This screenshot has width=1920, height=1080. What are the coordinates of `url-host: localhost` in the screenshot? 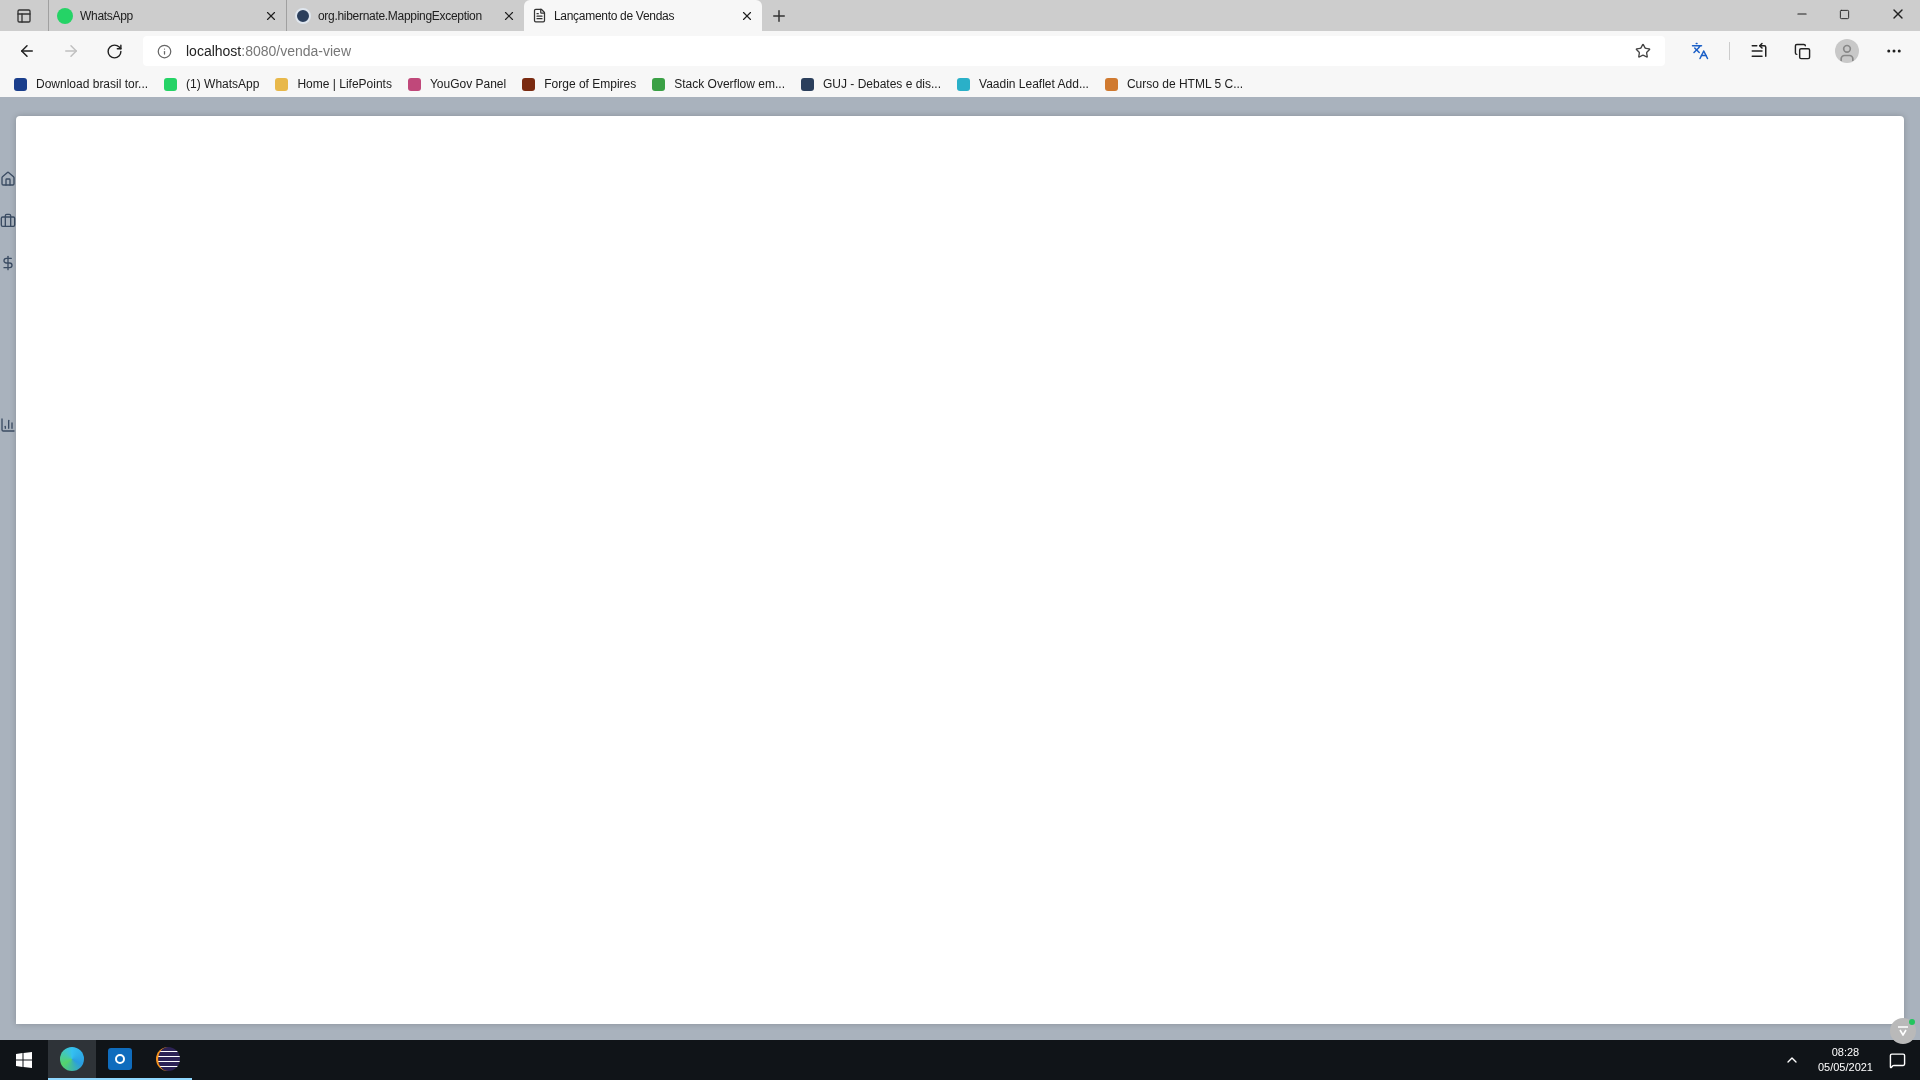 It's located at (214, 51).